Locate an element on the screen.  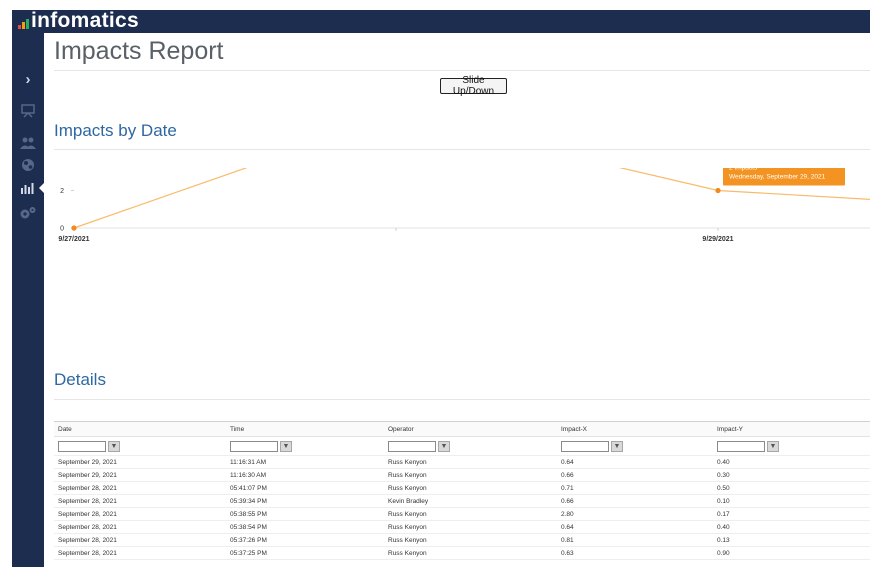
x-tick-label: 9/29/2021 is located at coordinates (717, 239).